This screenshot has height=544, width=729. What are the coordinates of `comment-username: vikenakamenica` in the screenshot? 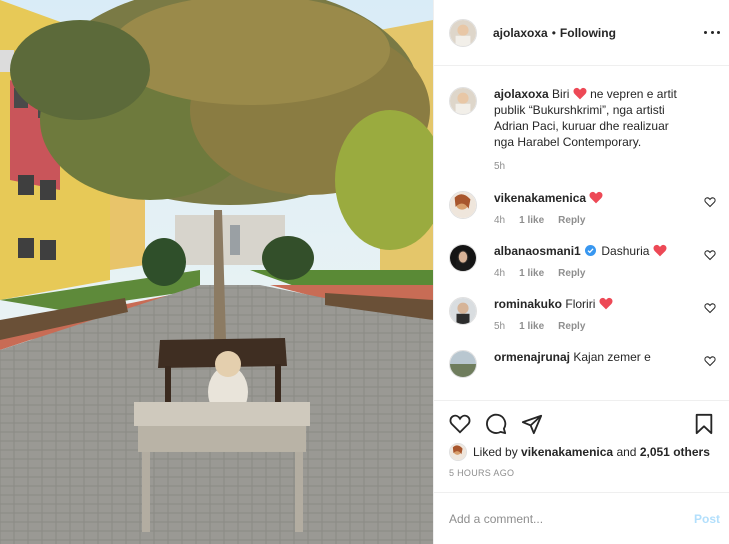 It's located at (540, 198).